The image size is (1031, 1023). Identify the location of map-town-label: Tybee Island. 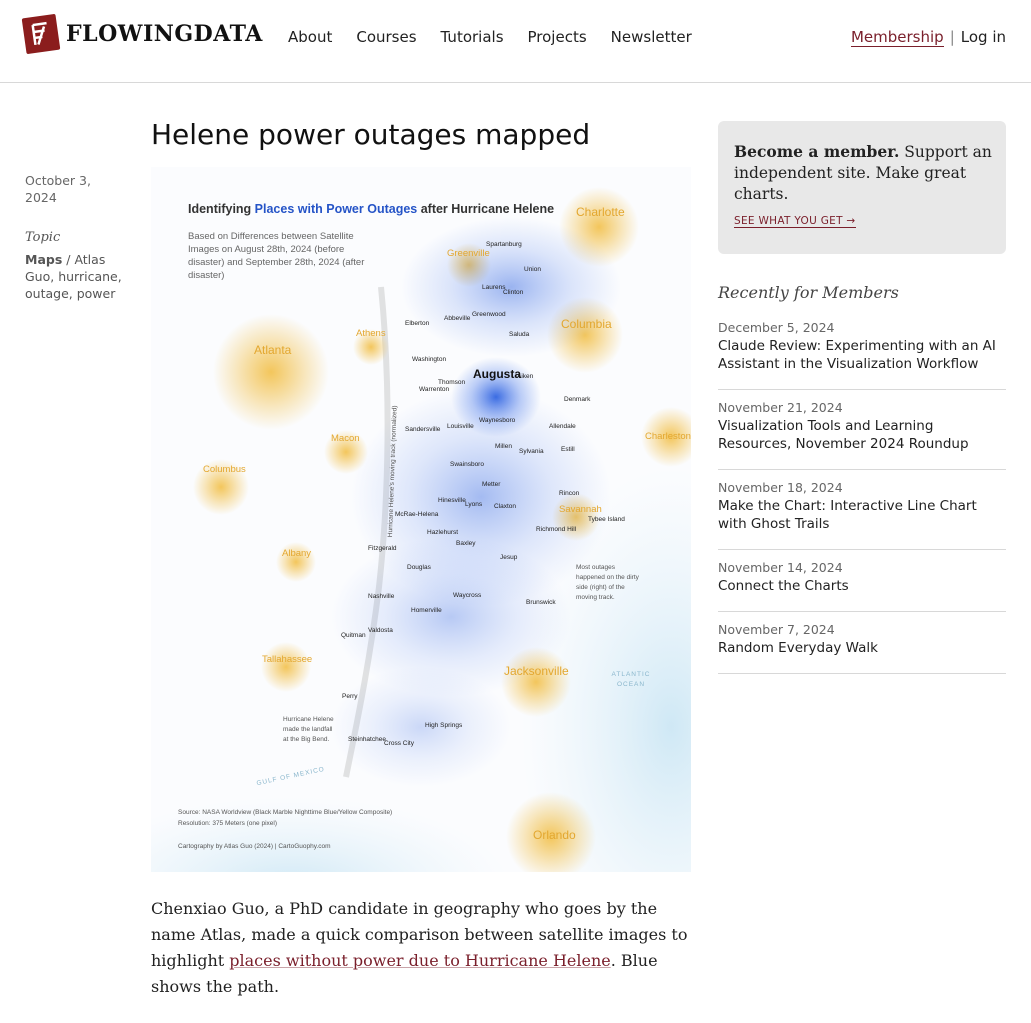
(606, 519).